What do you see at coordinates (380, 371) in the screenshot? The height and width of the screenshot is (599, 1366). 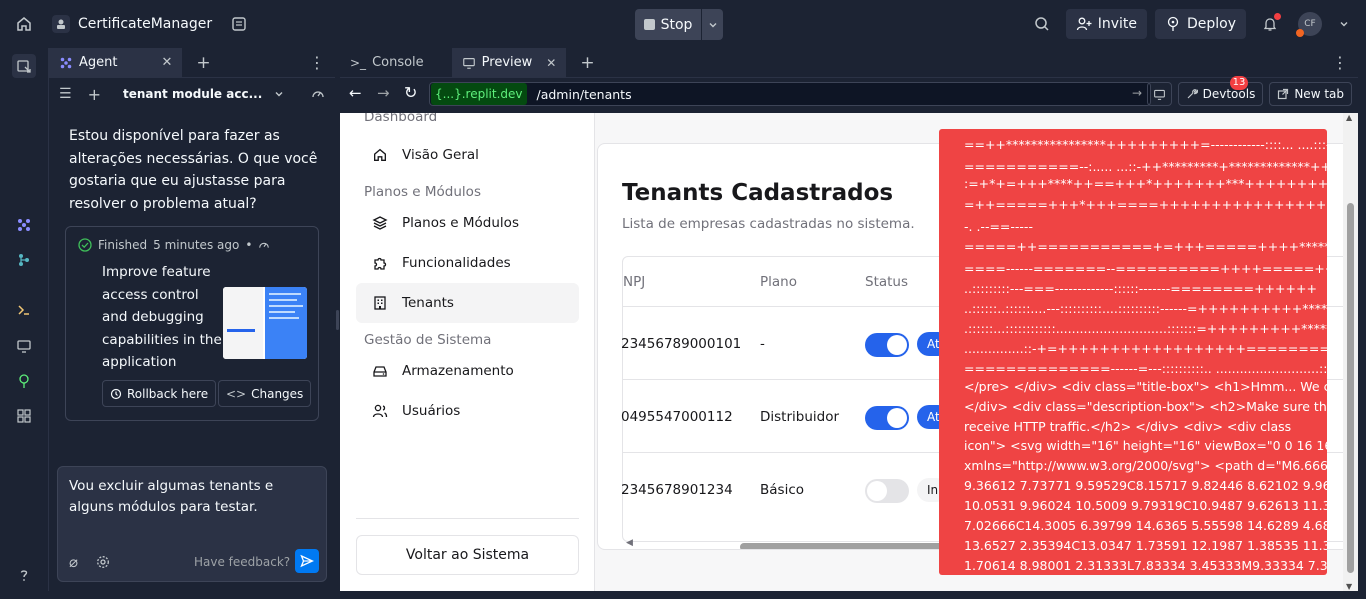 I see `hard-drive-icon` at bounding box center [380, 371].